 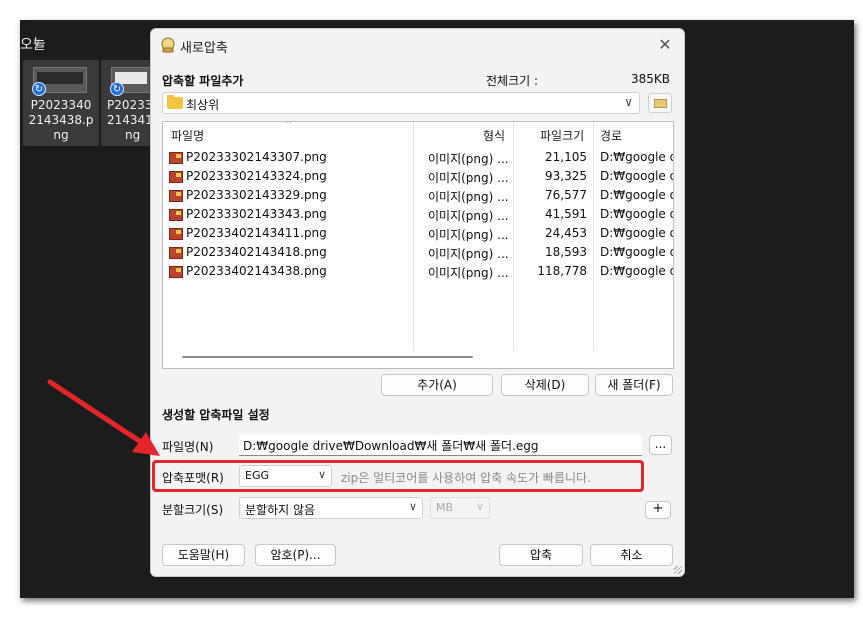 I want to click on close-icon: ✕, so click(x=665, y=44).